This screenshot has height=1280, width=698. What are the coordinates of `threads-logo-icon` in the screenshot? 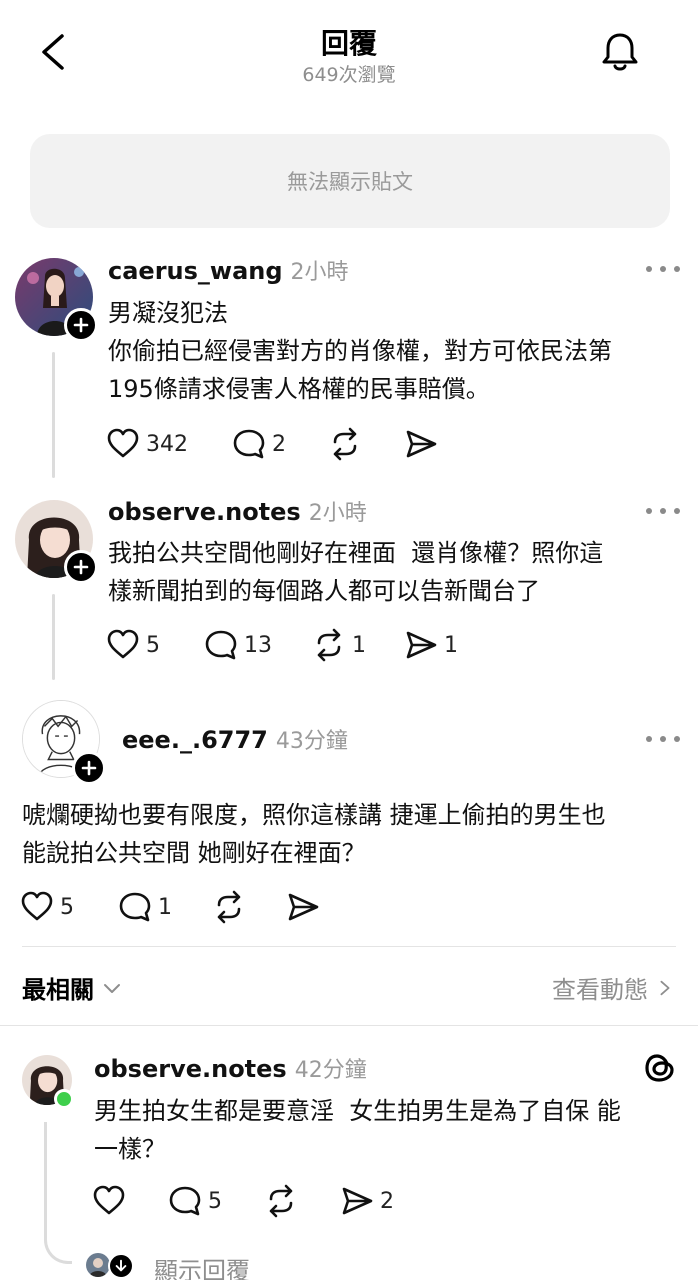 It's located at (660, 1068).